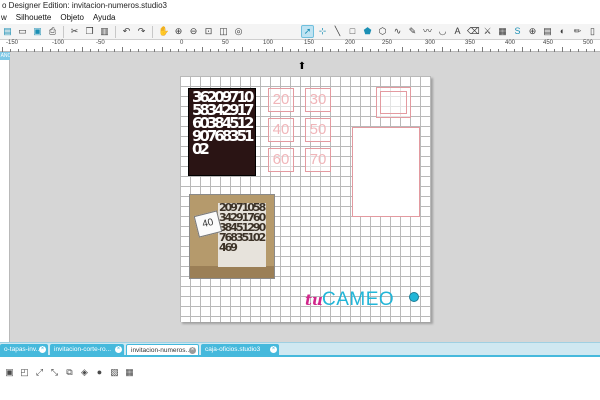 Image resolution: width=600 pixels, height=400 pixels. What do you see at coordinates (517, 31) in the screenshot?
I see `store-icon: S` at bounding box center [517, 31].